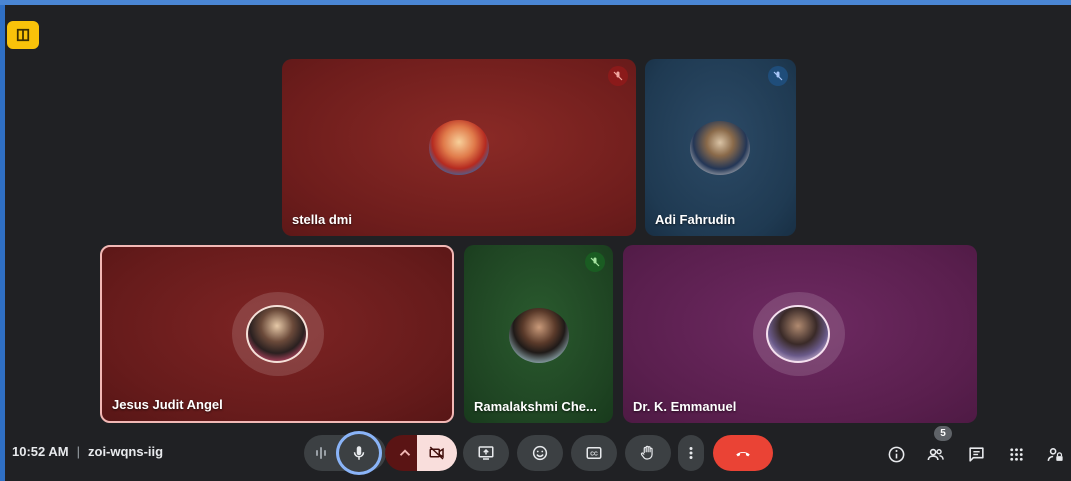 The height and width of the screenshot is (481, 1071). Describe the element at coordinates (126, 451) in the screenshot. I see `meeting-code: zoi-wqns-iig` at that location.